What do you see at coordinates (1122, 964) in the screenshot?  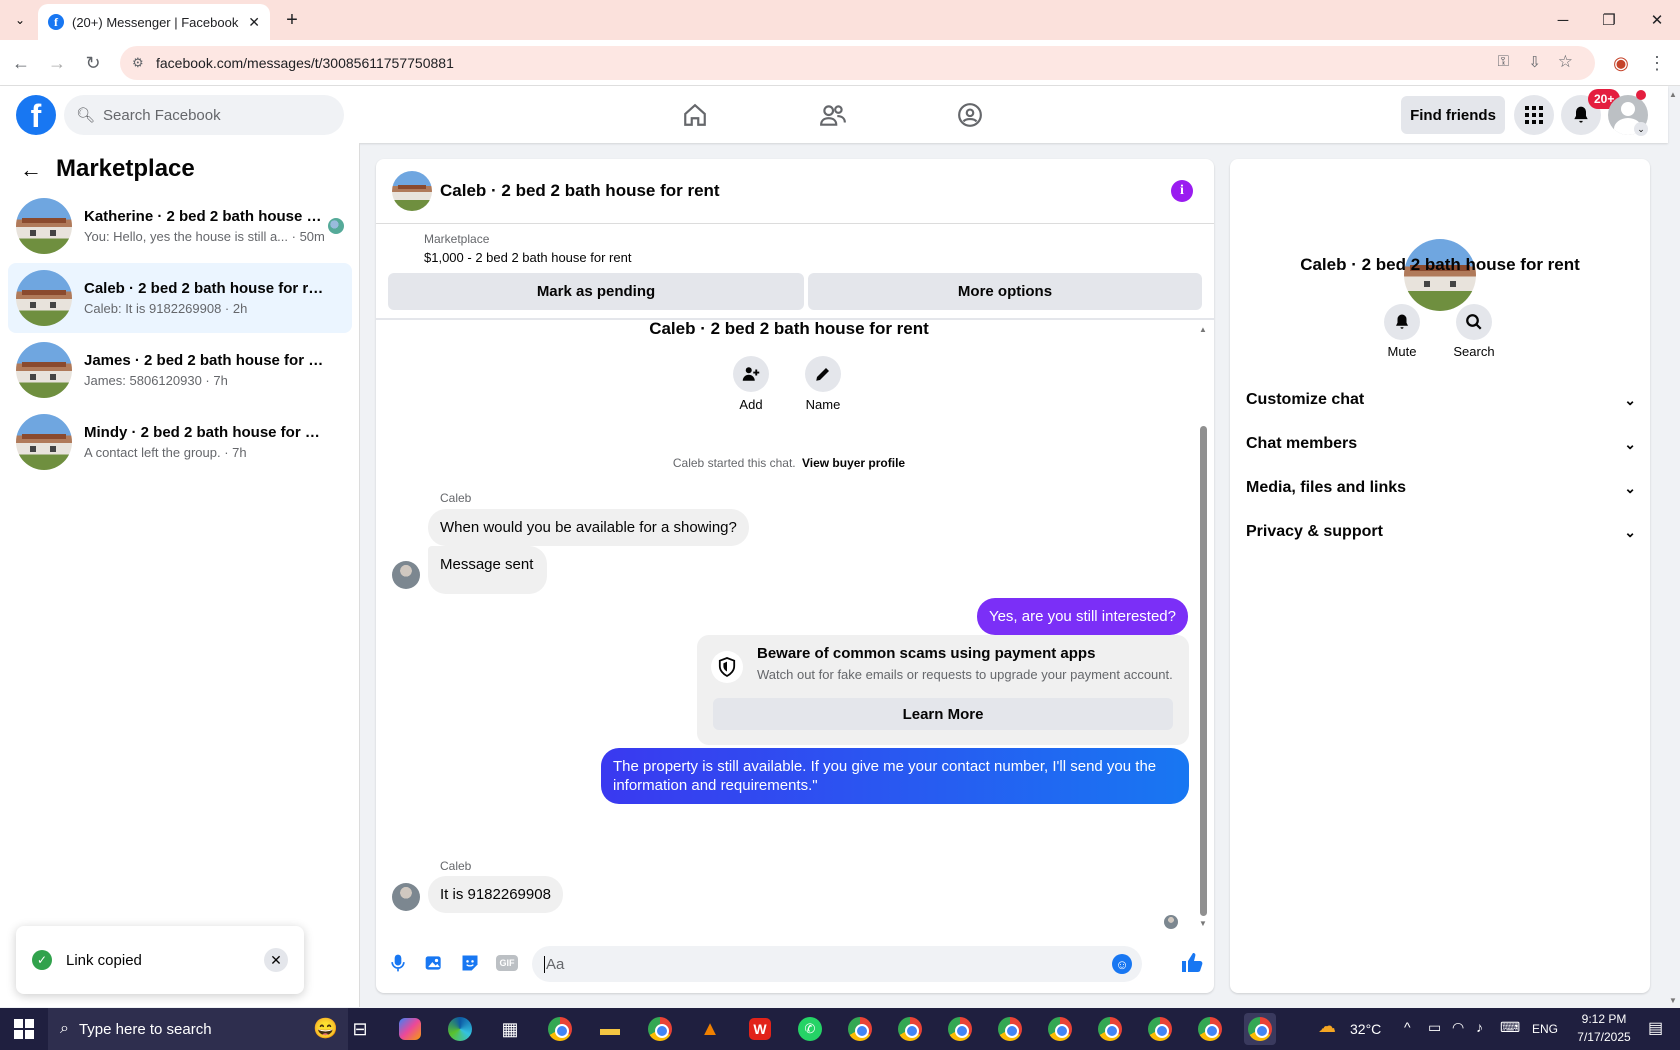 I see `emoji-icon: ☺` at bounding box center [1122, 964].